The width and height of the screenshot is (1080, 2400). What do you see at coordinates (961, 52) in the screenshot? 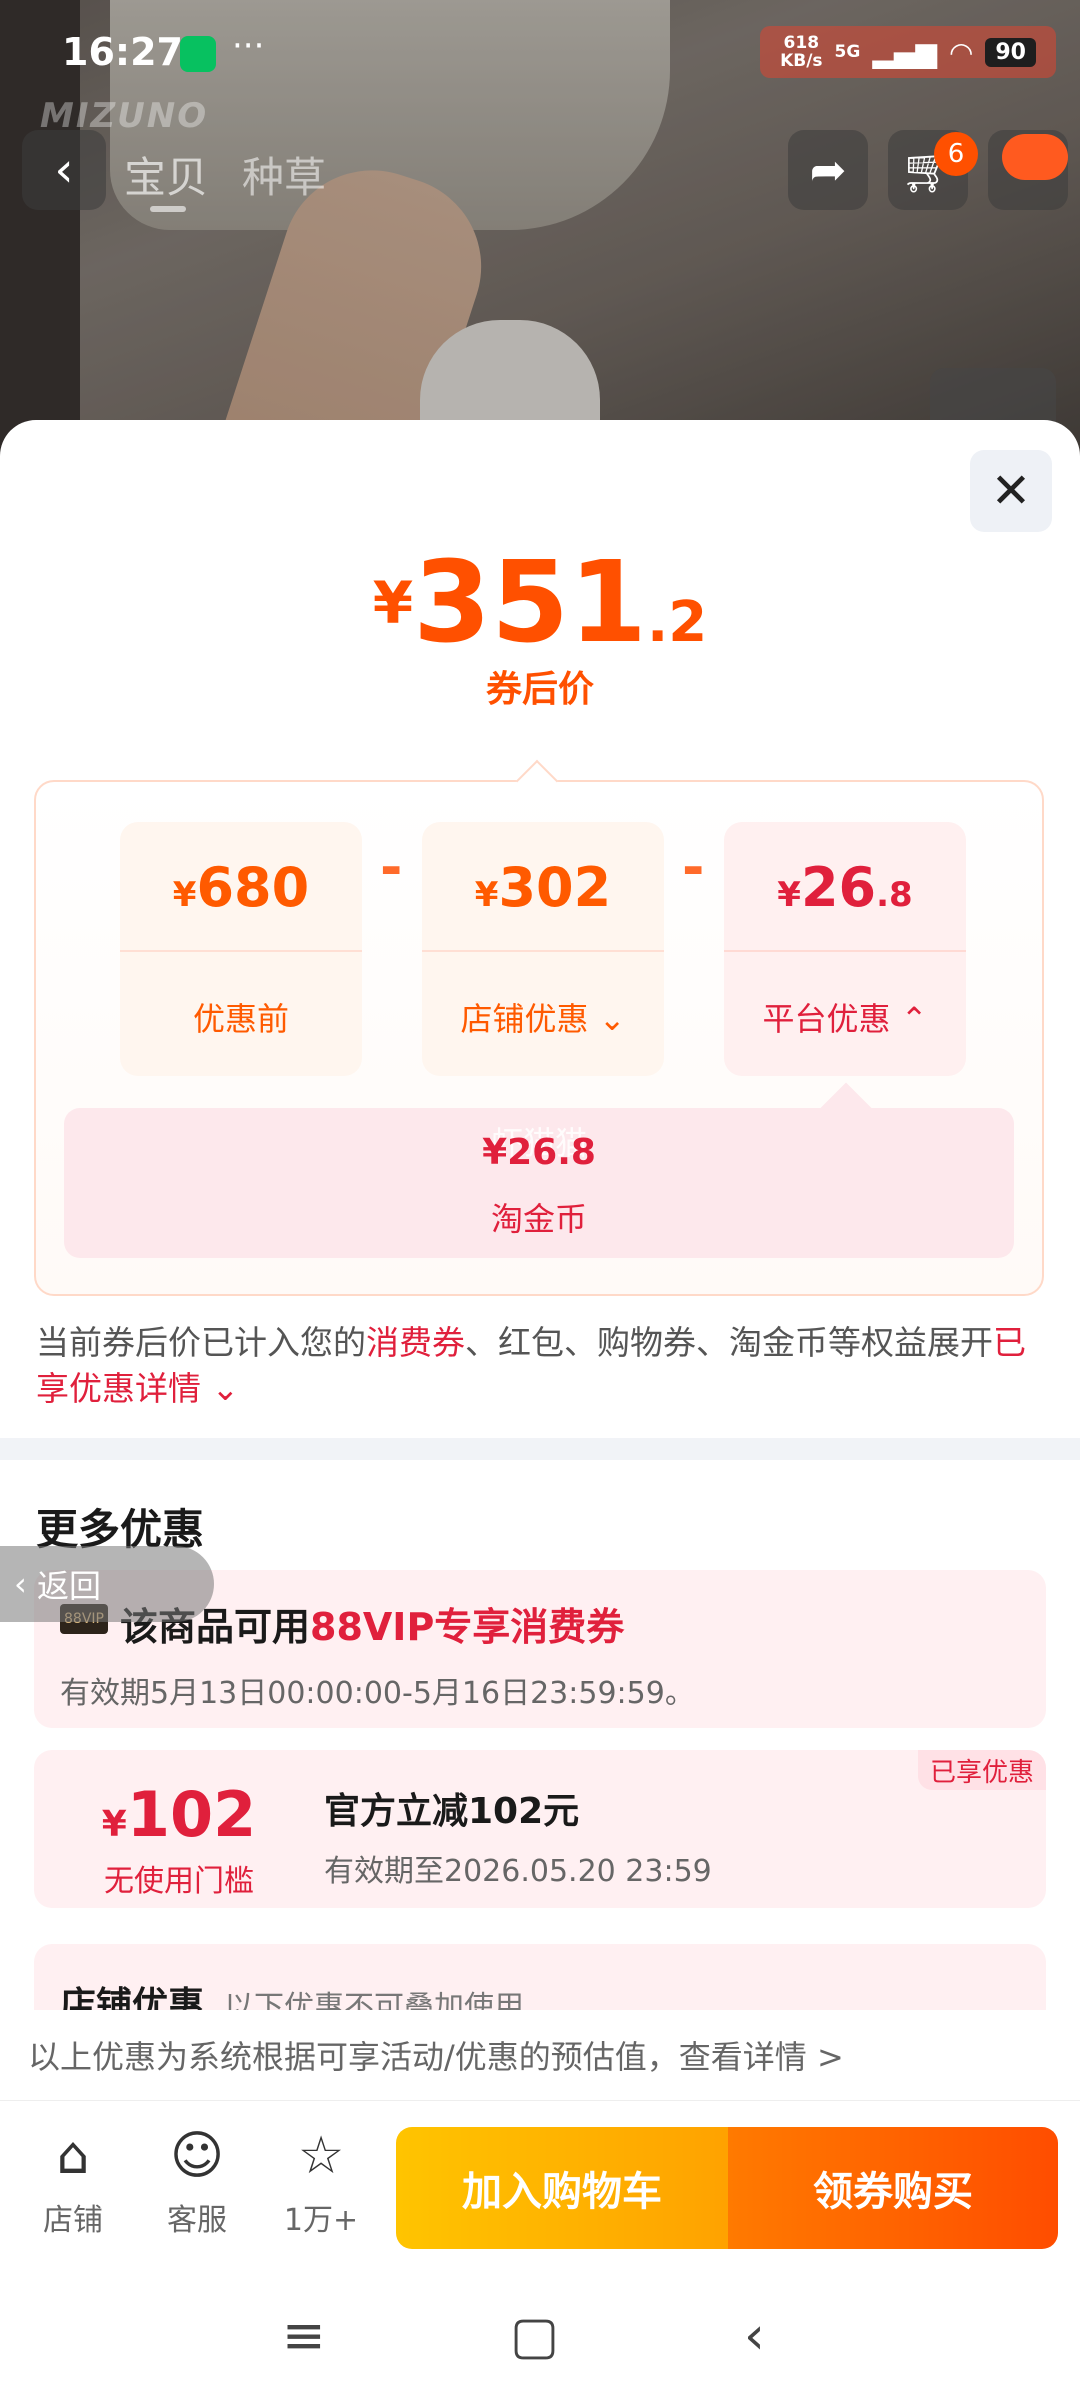
I see `wifi-icon: ◠` at bounding box center [961, 52].